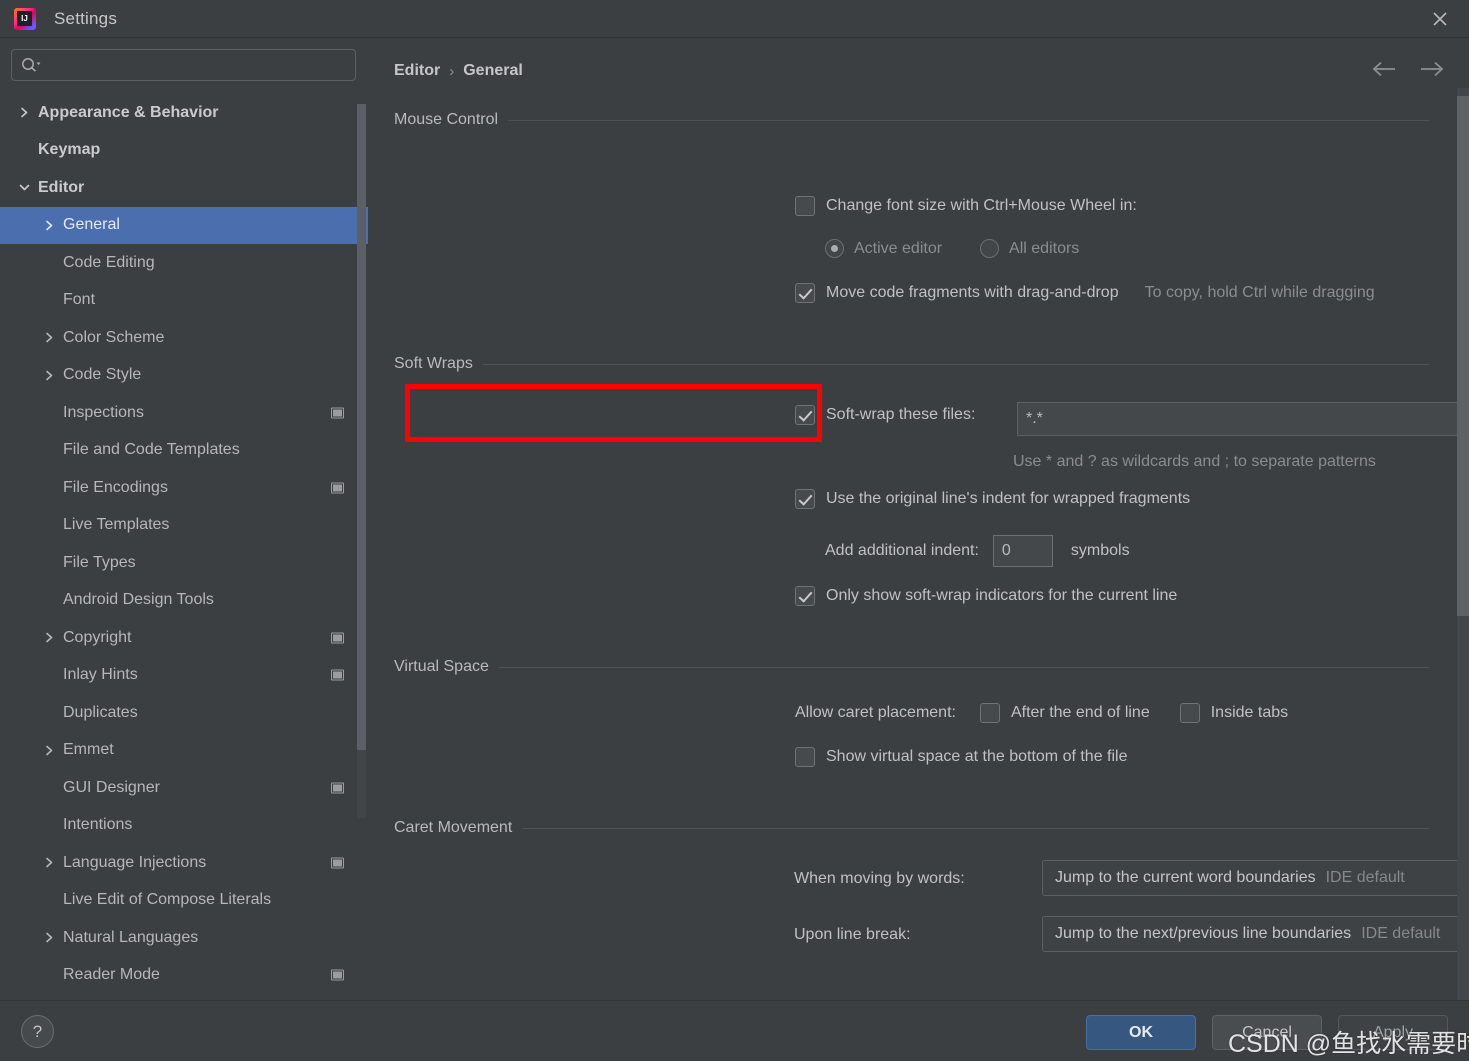  I want to click on sidebar-item-duplicates: Duplicates, so click(184, 713).